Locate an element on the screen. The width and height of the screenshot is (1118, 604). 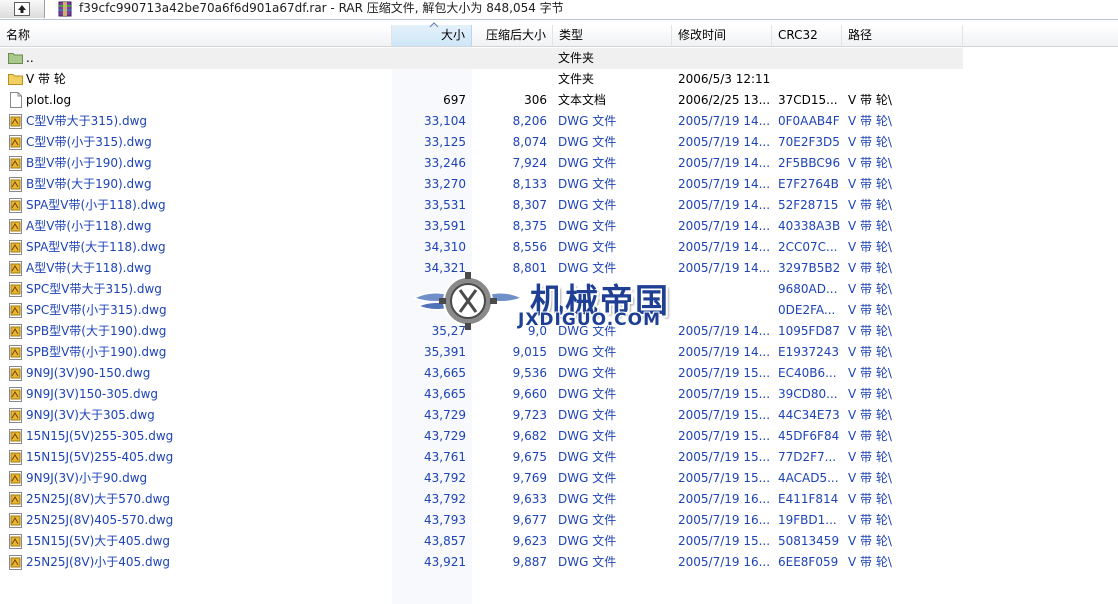
file-size: 33,270 is located at coordinates (445, 184).